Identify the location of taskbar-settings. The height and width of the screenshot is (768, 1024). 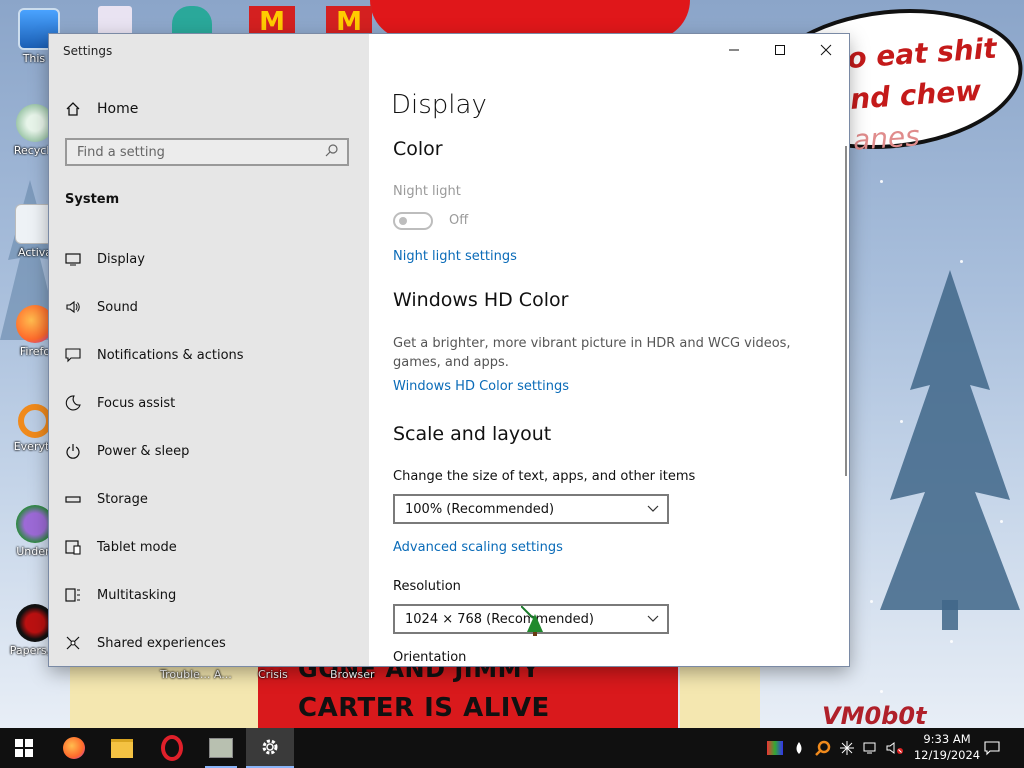
(270, 748).